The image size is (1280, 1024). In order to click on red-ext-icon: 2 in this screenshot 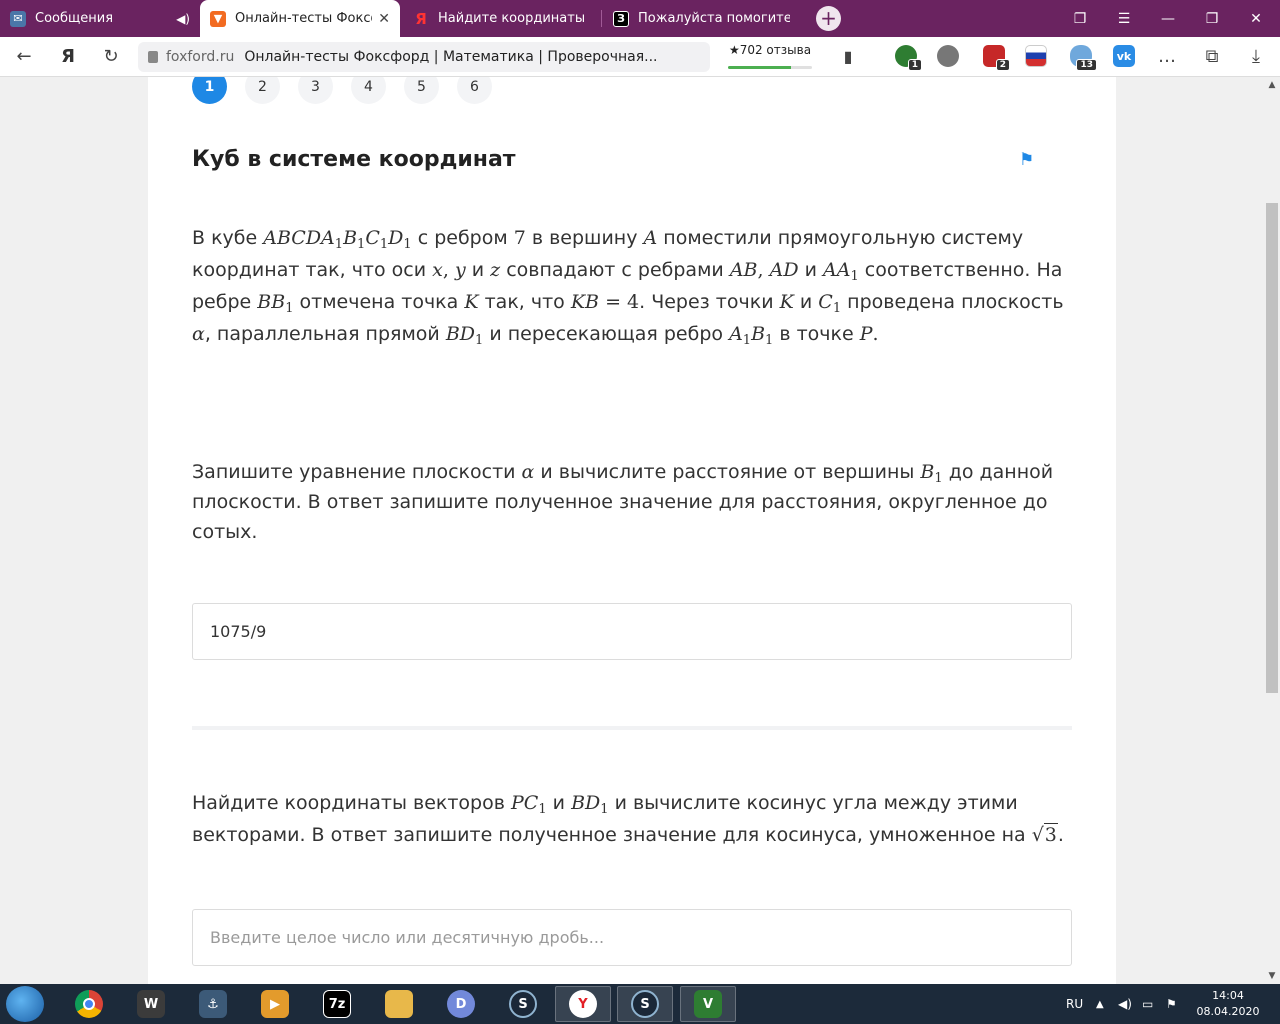, I will do `click(996, 58)`.